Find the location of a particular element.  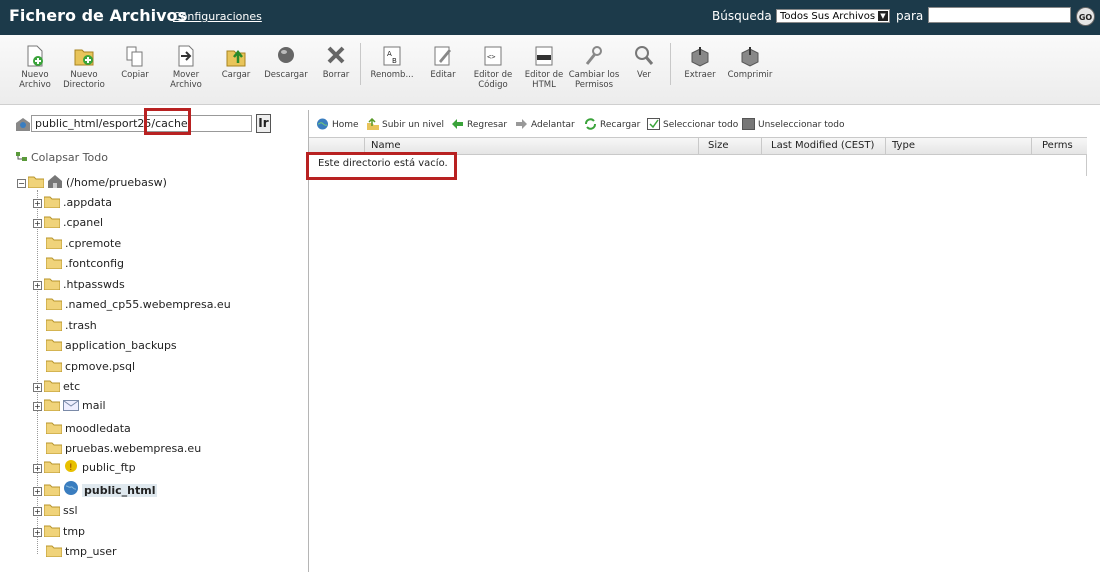

search-label: Búsqueda is located at coordinates (742, 16).